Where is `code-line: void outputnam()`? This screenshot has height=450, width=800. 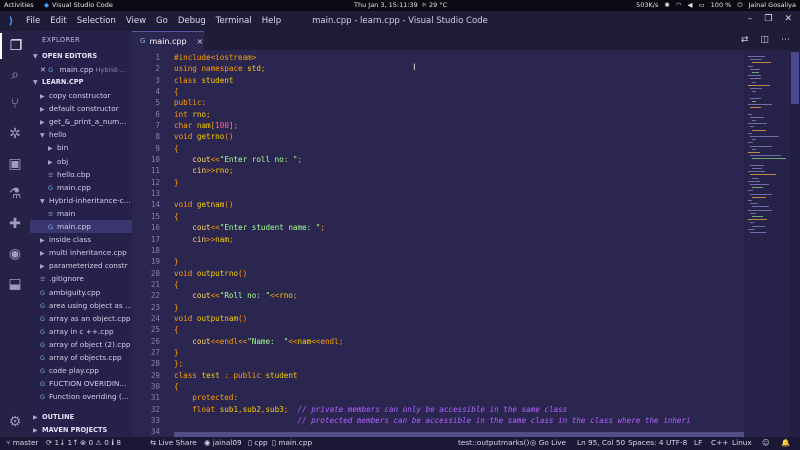 code-line: void outputnam() is located at coordinates (459, 318).